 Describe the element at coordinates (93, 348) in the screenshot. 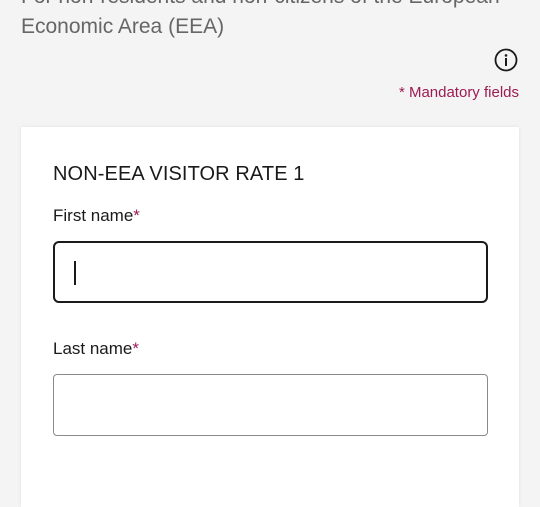

I see `last-name-label-text: Last name` at that location.